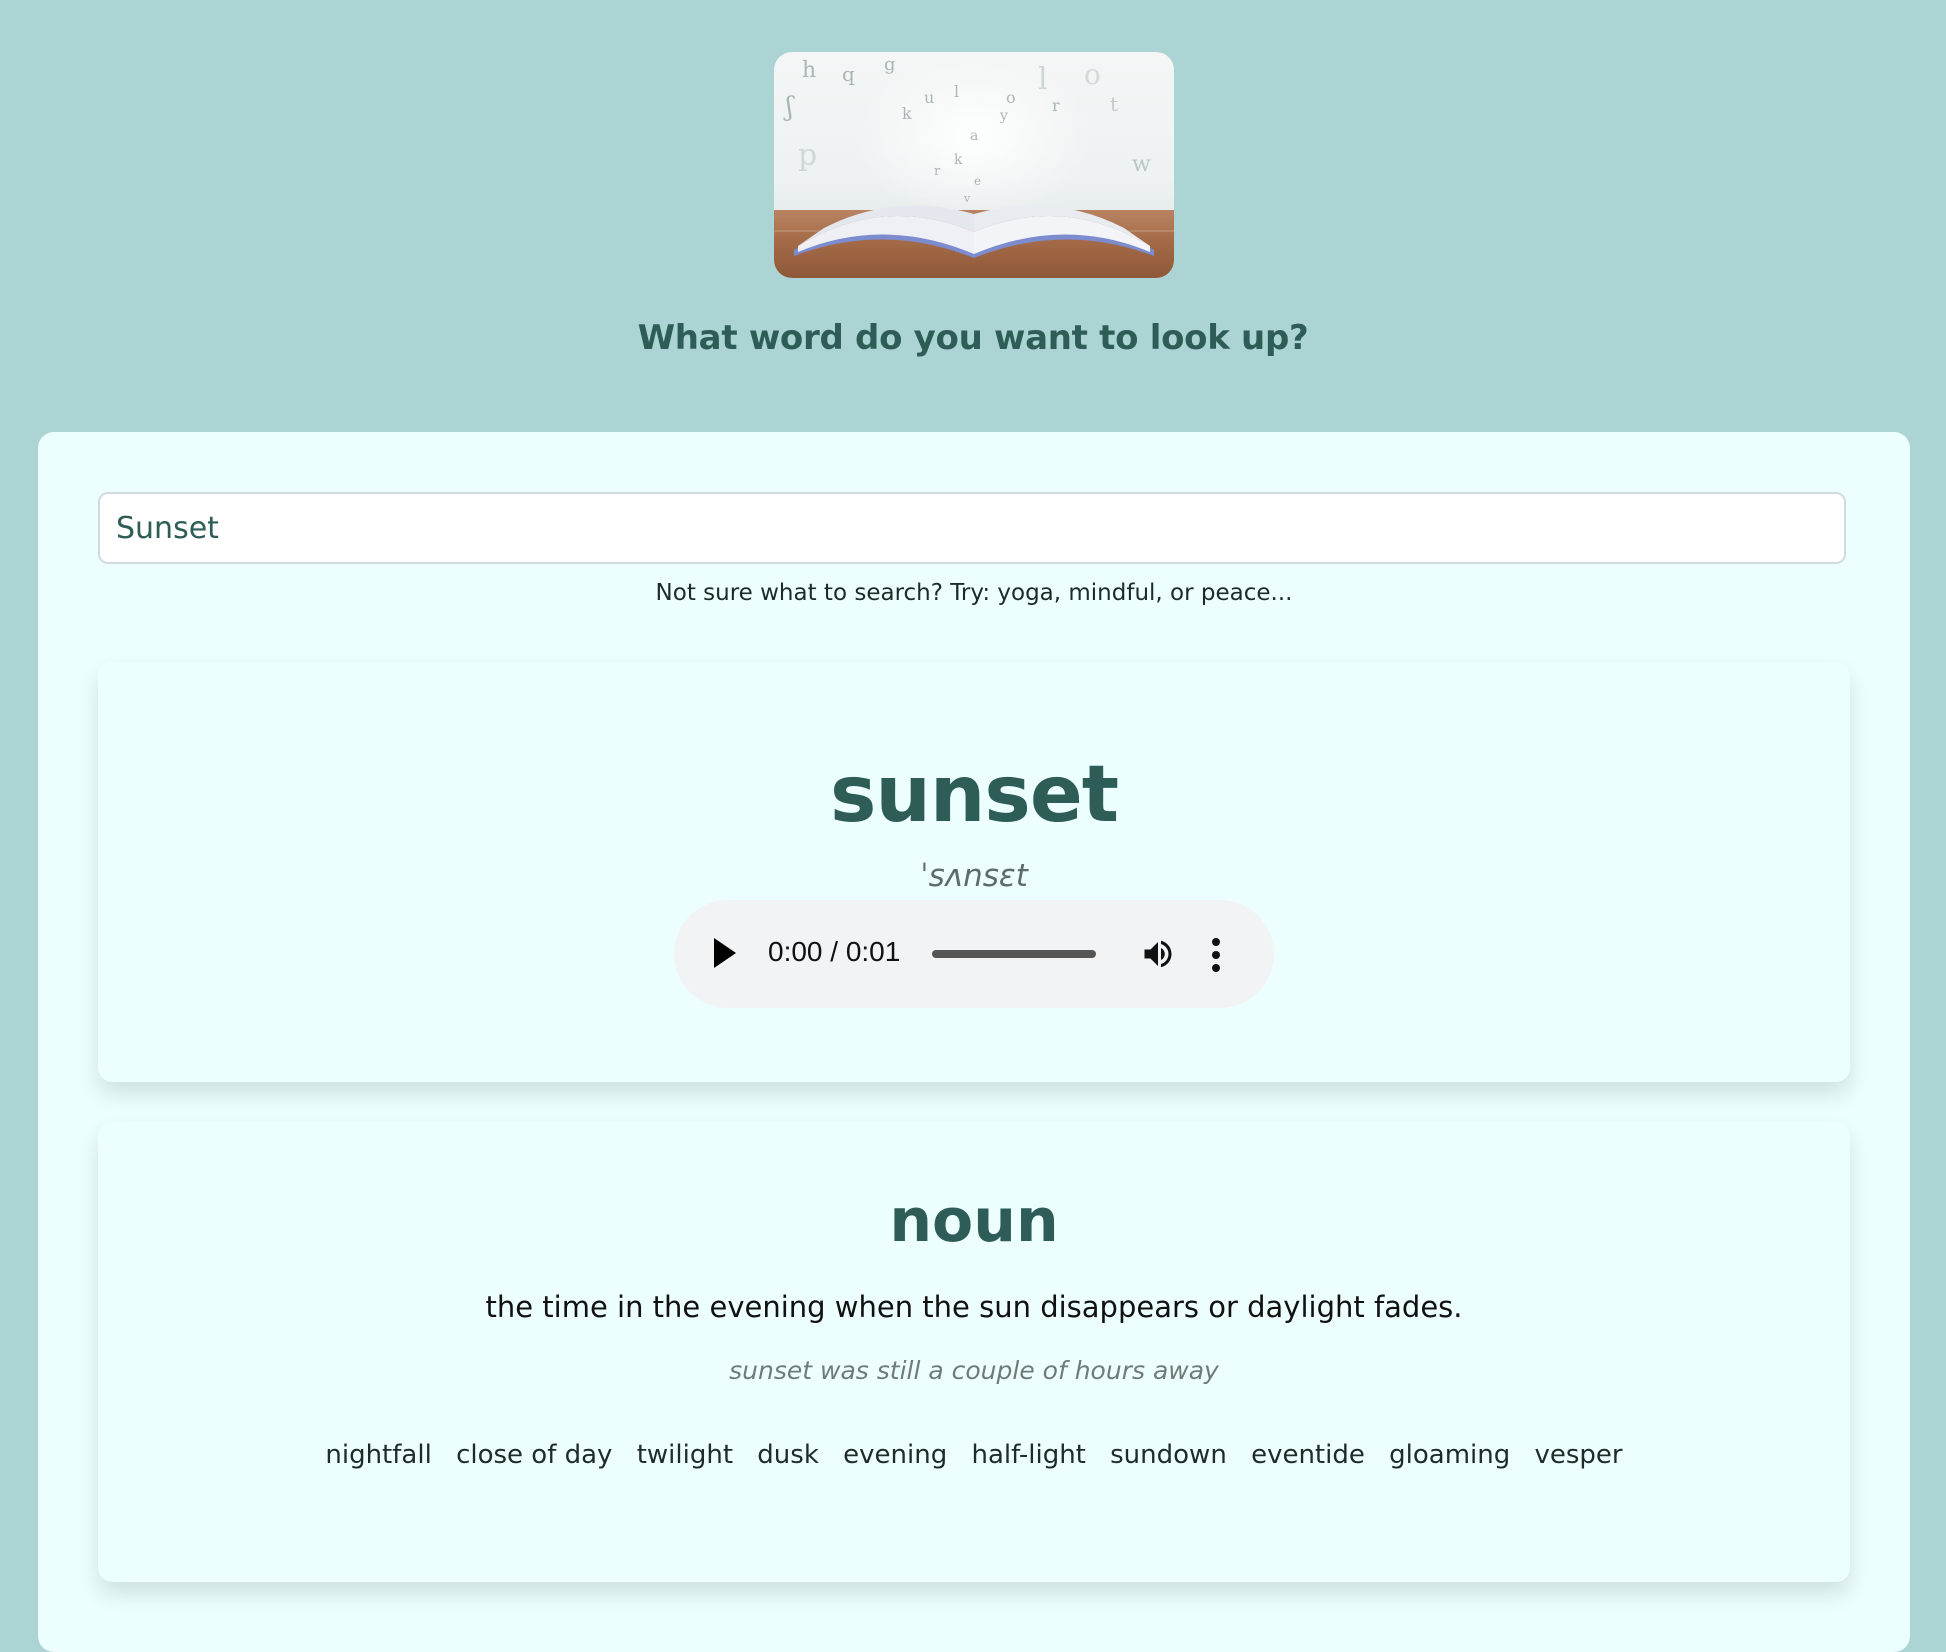 This screenshot has width=1946, height=1652. Describe the element at coordinates (973, 338) in the screenshot. I see `page-title: What word do you want to look up?` at that location.